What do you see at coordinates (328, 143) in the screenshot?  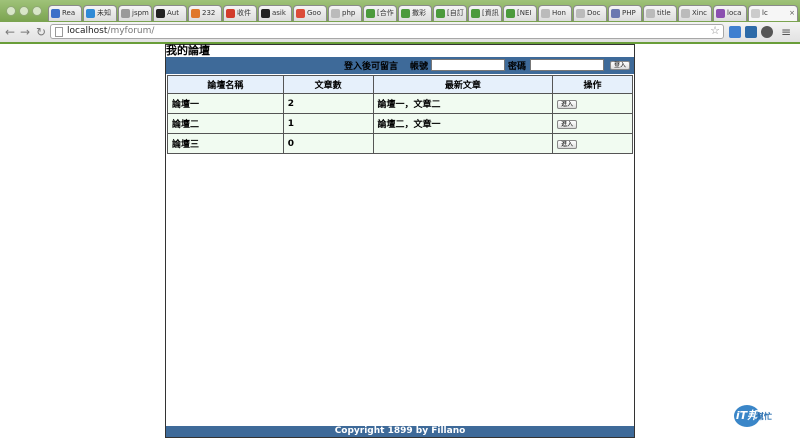 I see `post-count-cell: 0` at bounding box center [328, 143].